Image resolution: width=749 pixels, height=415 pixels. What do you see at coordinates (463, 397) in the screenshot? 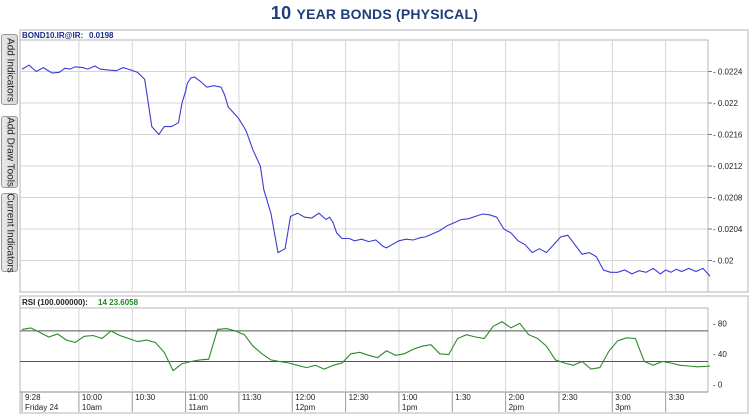
I see `x-tick-label: 1:30` at bounding box center [463, 397].